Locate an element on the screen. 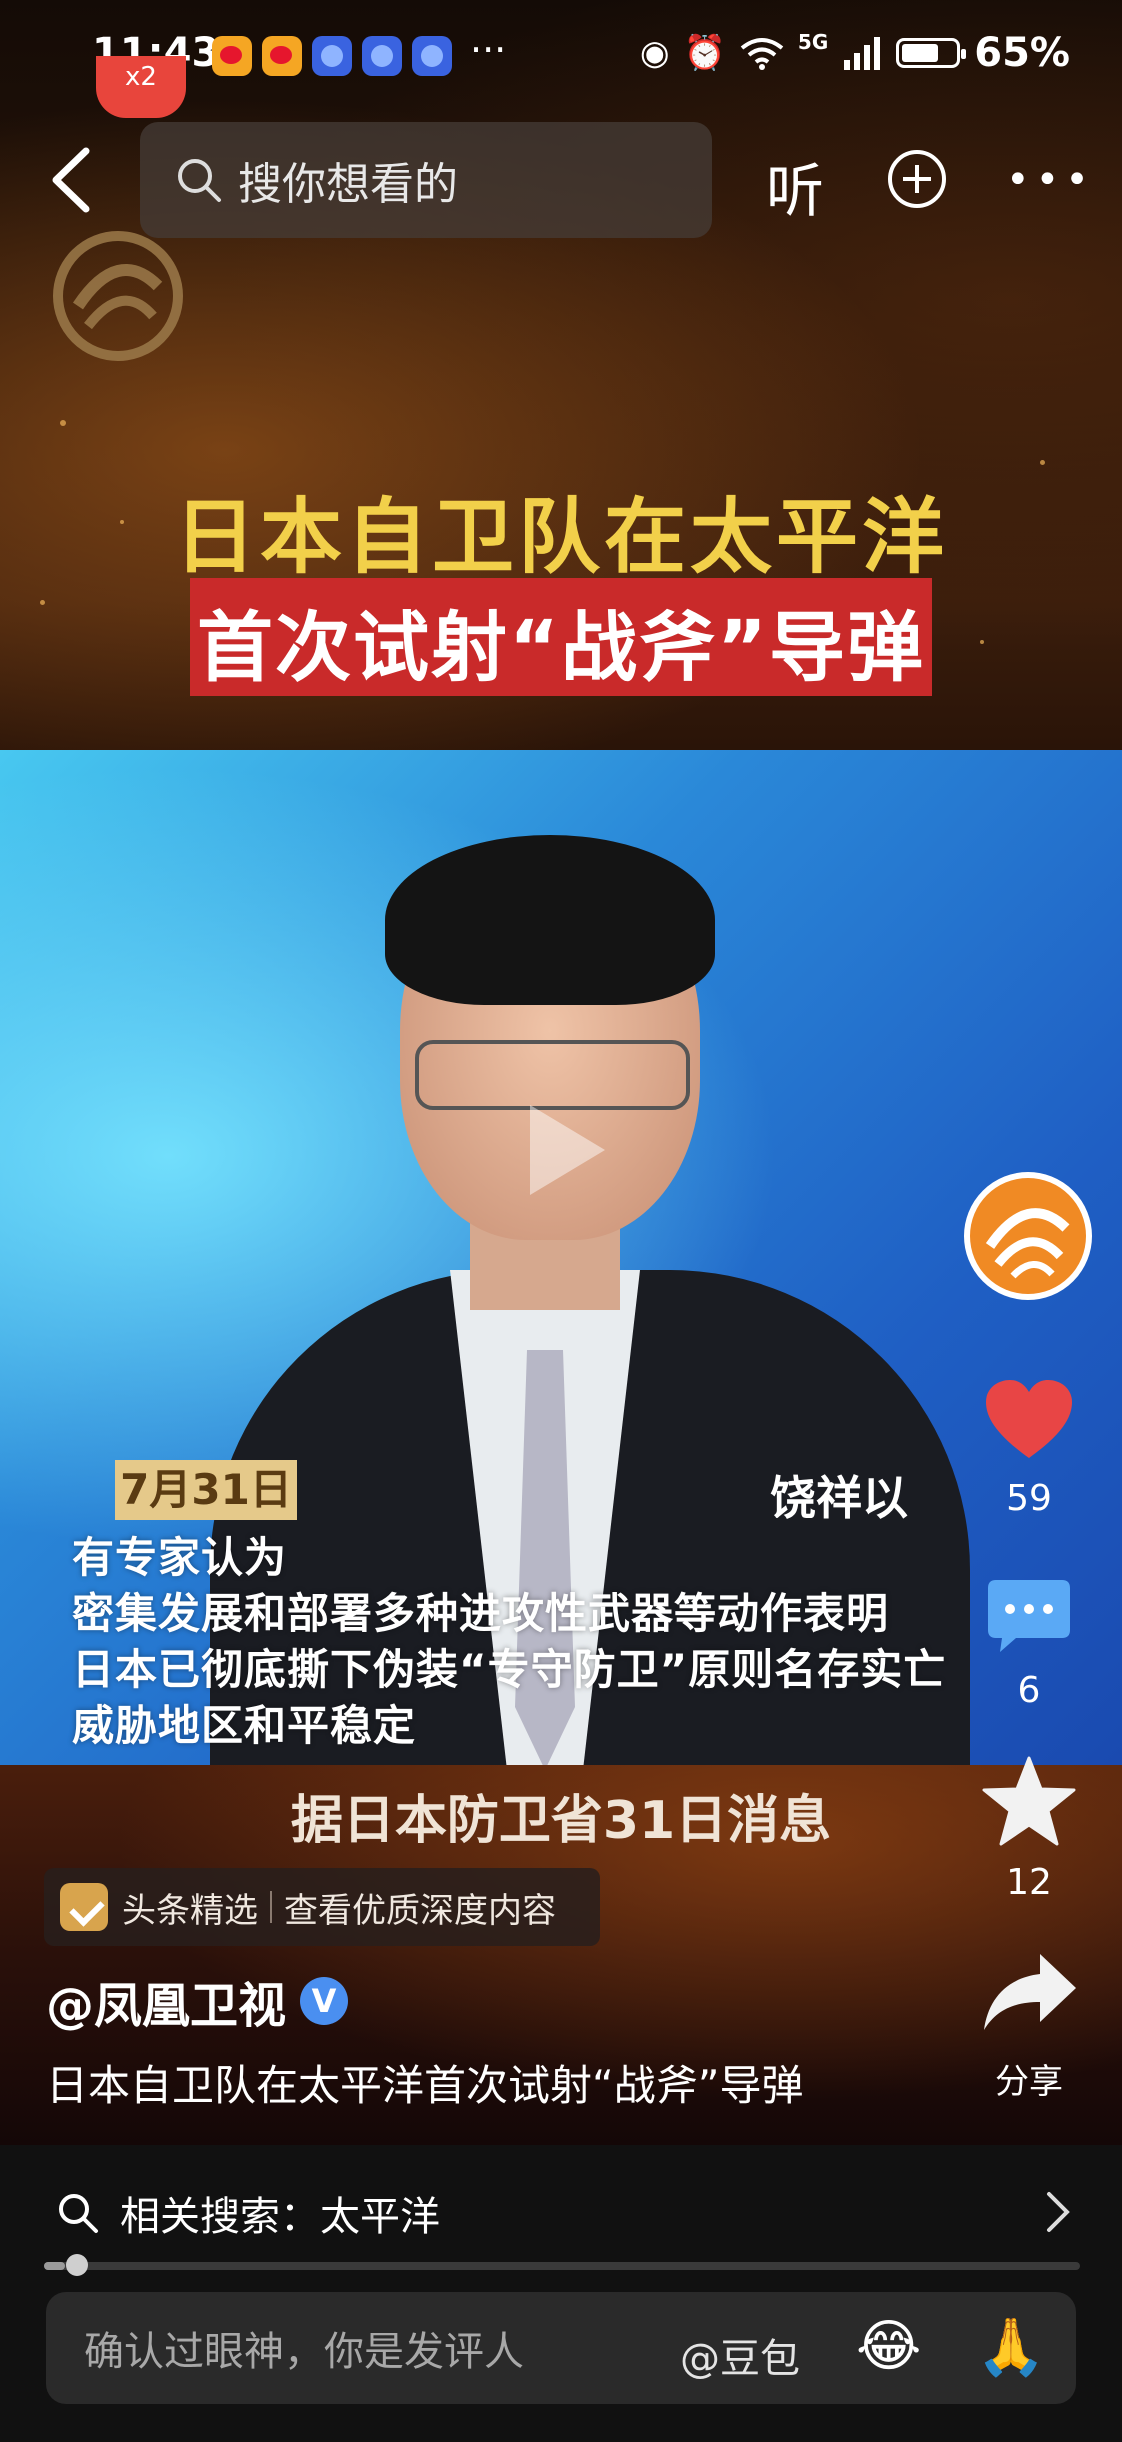 This screenshot has height=2442, width=1122. promo-source: 头条精选 is located at coordinates (190, 1910).